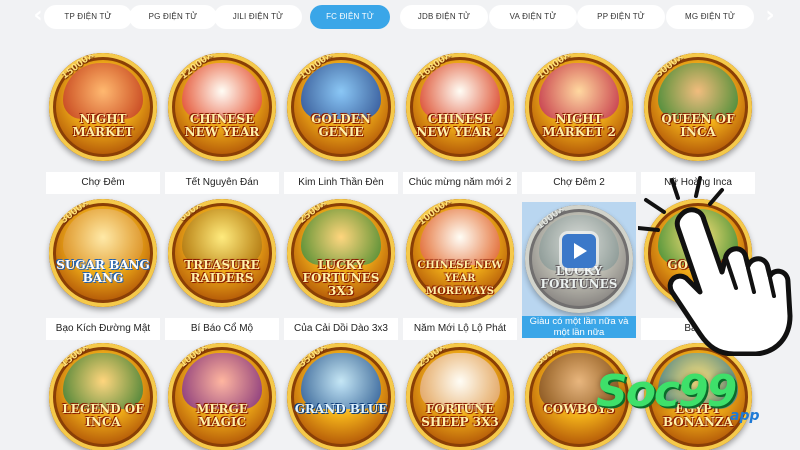 The height and width of the screenshot is (450, 800). Describe the element at coordinates (341, 396) in the screenshot. I see `game-icon: 3500X GRAND BLUE` at that location.